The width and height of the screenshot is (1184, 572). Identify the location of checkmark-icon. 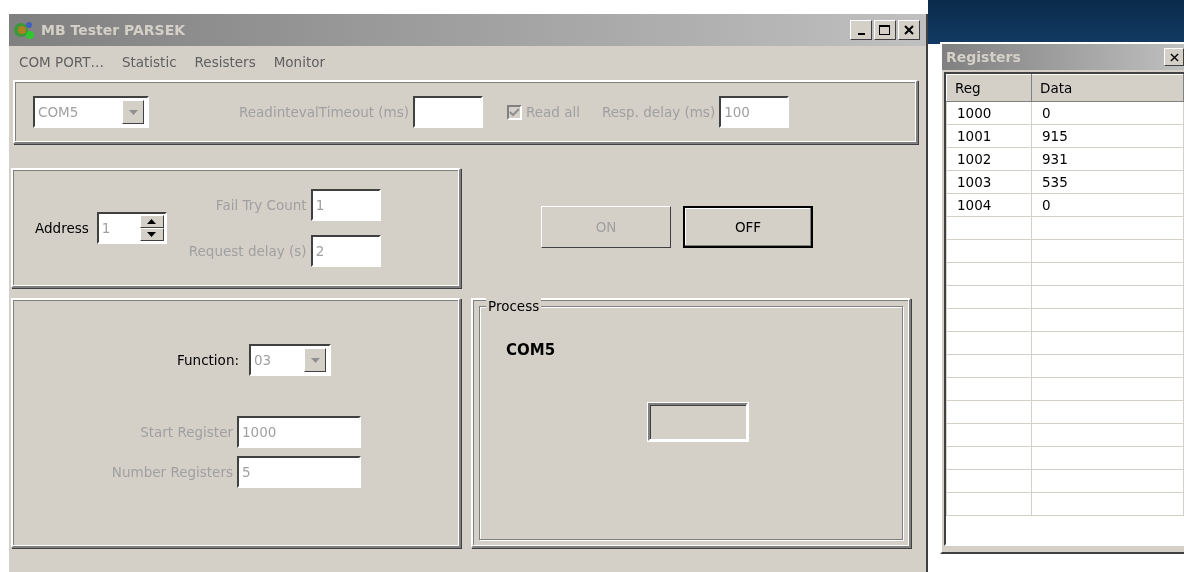
(514, 112).